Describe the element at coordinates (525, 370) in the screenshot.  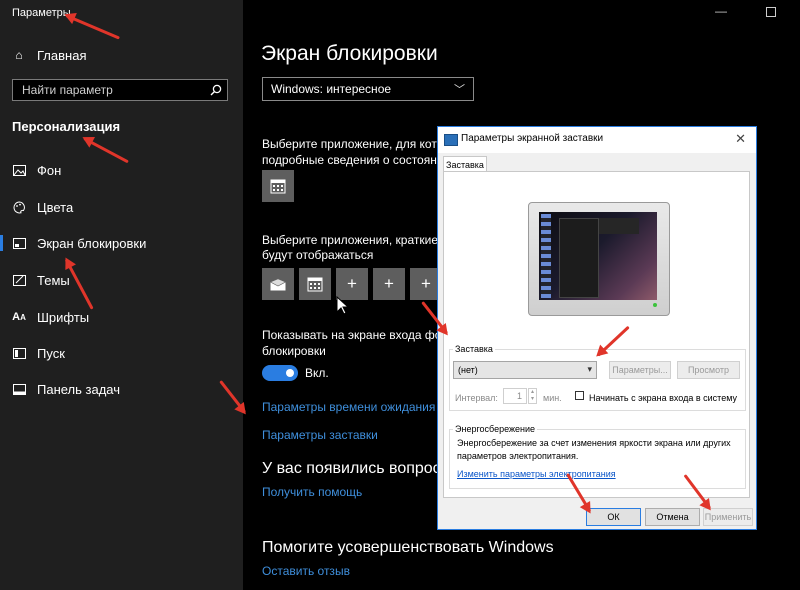
I see `screensaver-select: (нет) ▾` at that location.